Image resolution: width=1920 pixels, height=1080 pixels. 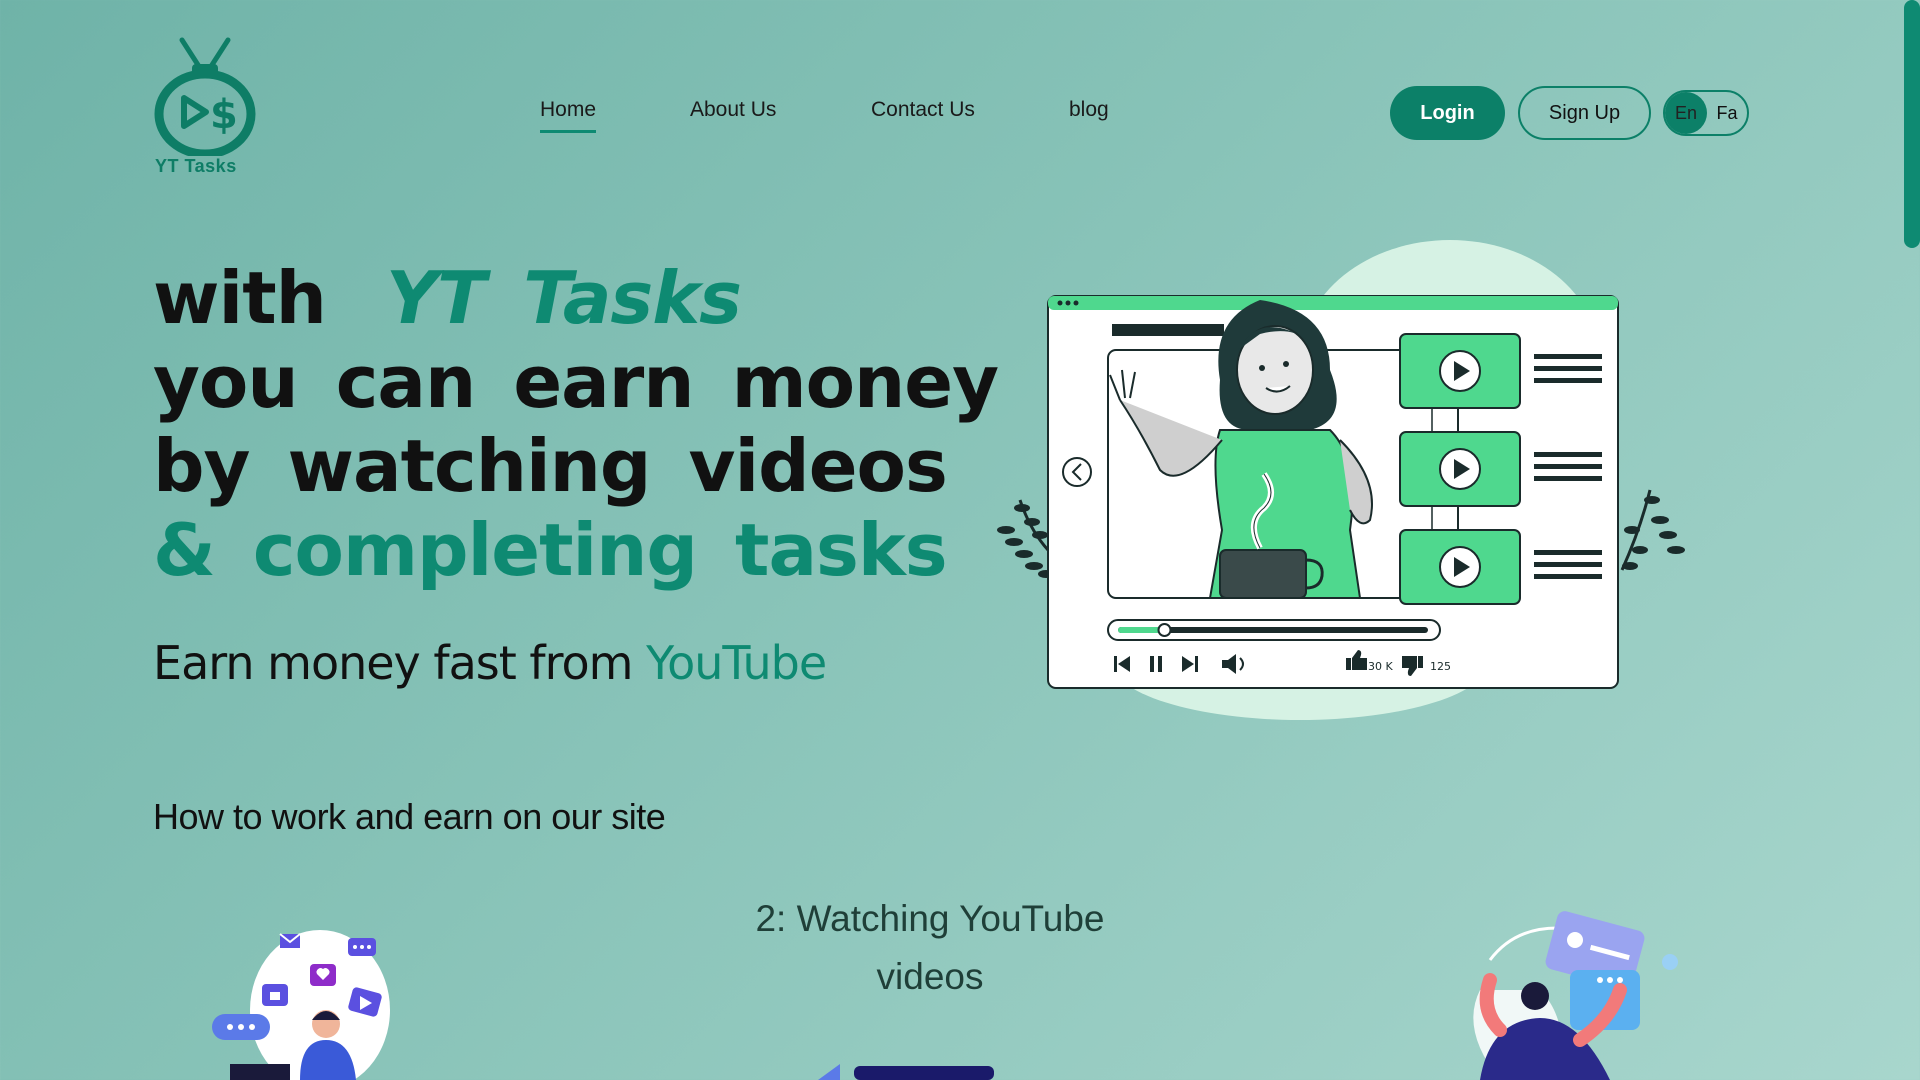 What do you see at coordinates (1584, 113) in the screenshot?
I see `signup-button: Sign Up` at bounding box center [1584, 113].